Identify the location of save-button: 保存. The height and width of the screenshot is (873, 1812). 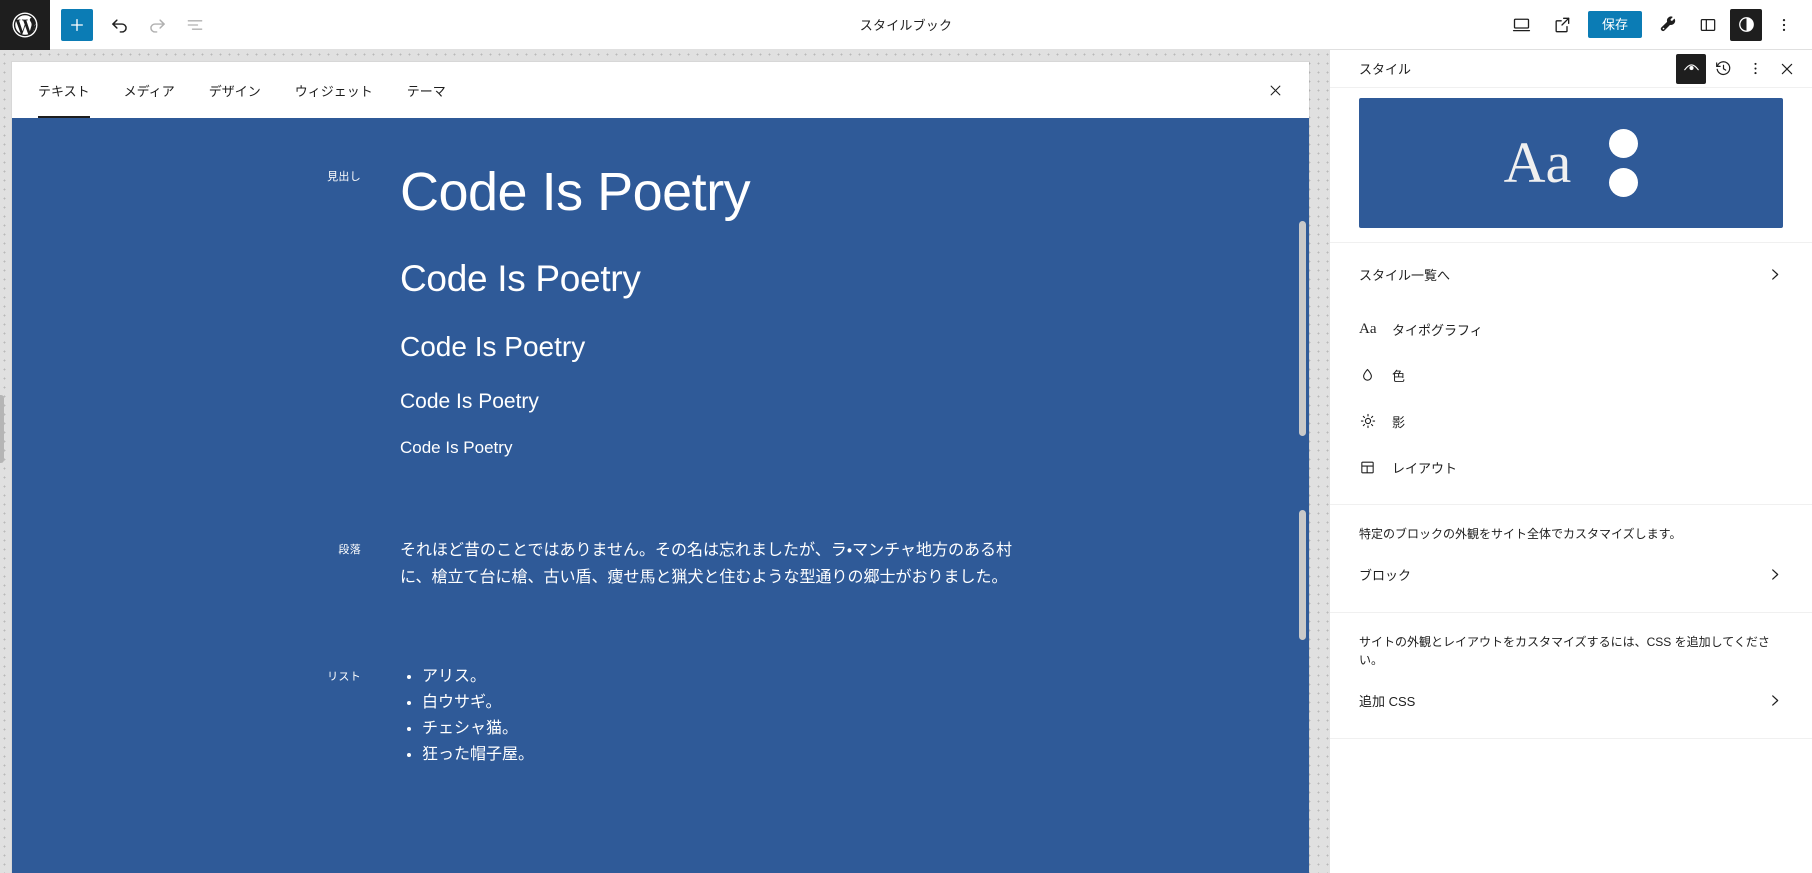
(1614, 24).